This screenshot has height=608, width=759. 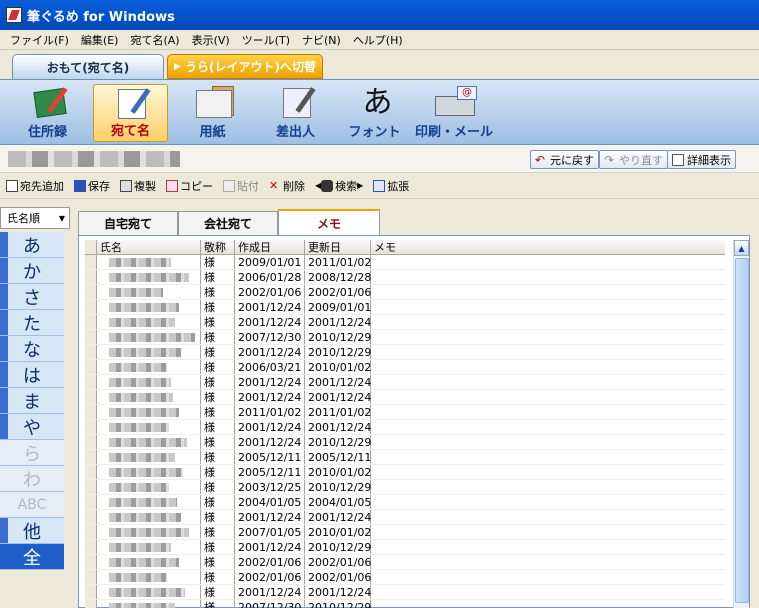 What do you see at coordinates (138, 186) in the screenshot?
I see `duplicate-button: 複製` at bounding box center [138, 186].